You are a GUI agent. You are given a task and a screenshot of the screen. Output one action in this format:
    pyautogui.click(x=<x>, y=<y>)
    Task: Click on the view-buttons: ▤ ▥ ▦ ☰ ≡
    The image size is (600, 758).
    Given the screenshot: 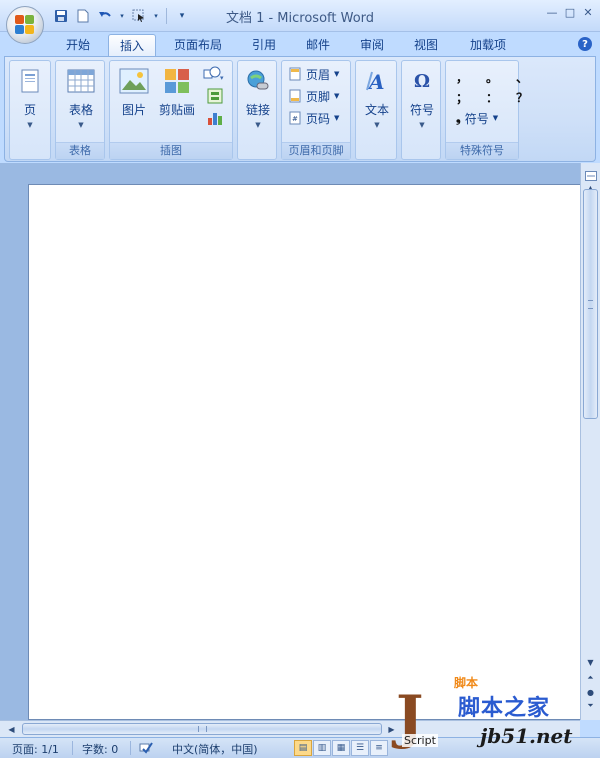 What is the action you would take?
    pyautogui.click(x=341, y=748)
    